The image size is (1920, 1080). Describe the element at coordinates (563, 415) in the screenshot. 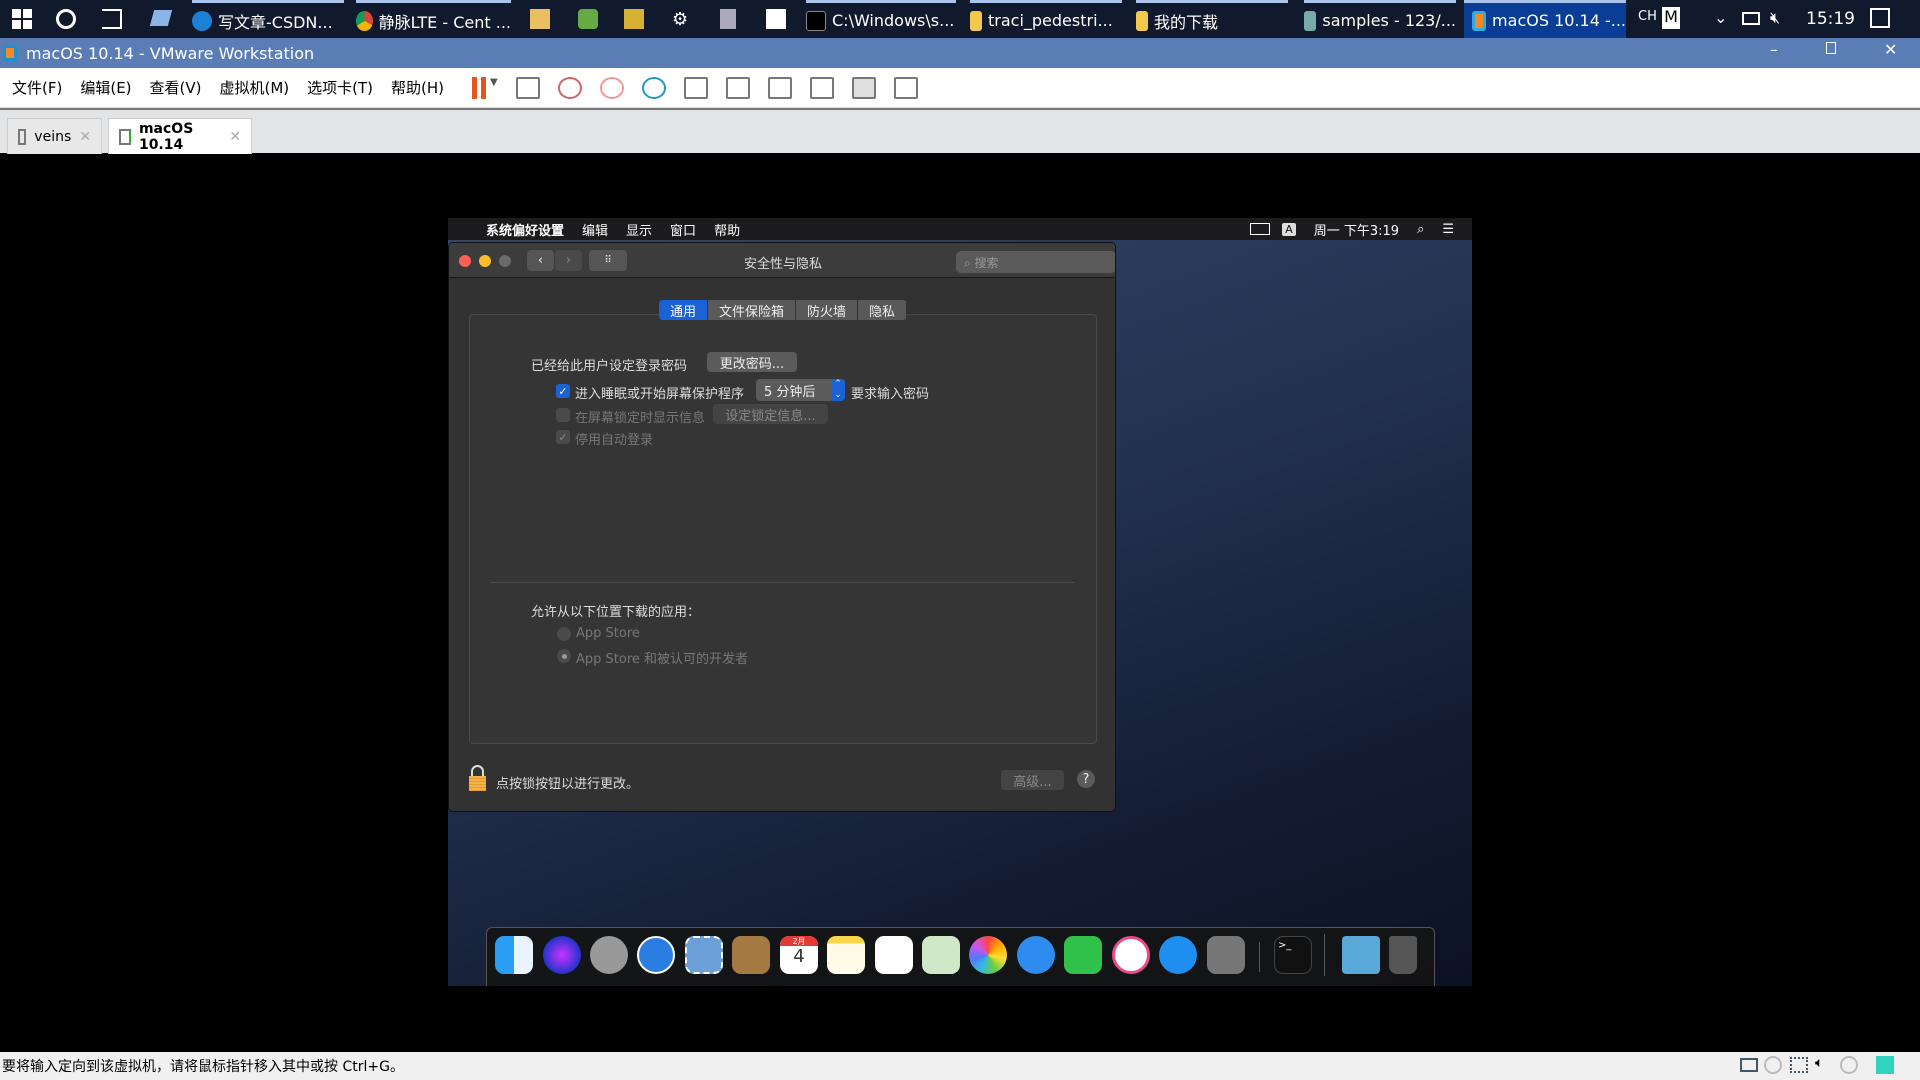

I see `show-message-checkbox` at that location.